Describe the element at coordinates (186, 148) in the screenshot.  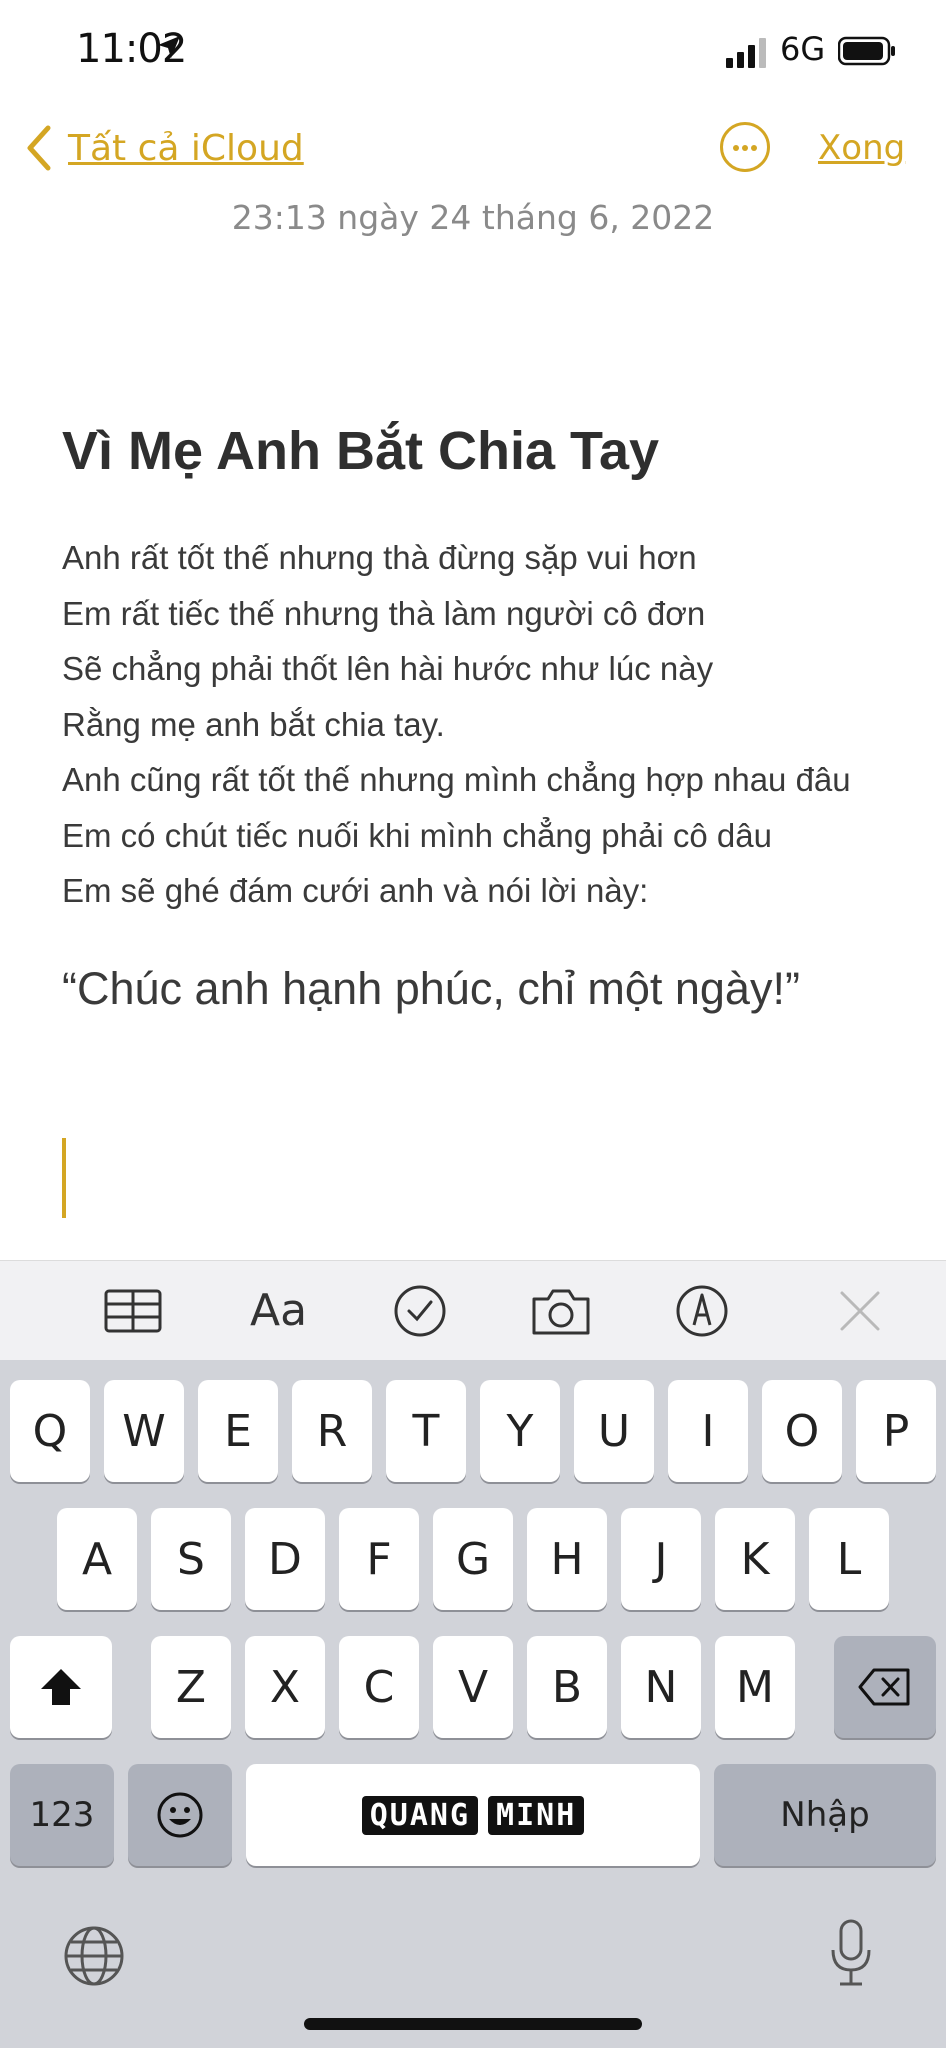
I see `back-label: Tất cả iCloud` at that location.